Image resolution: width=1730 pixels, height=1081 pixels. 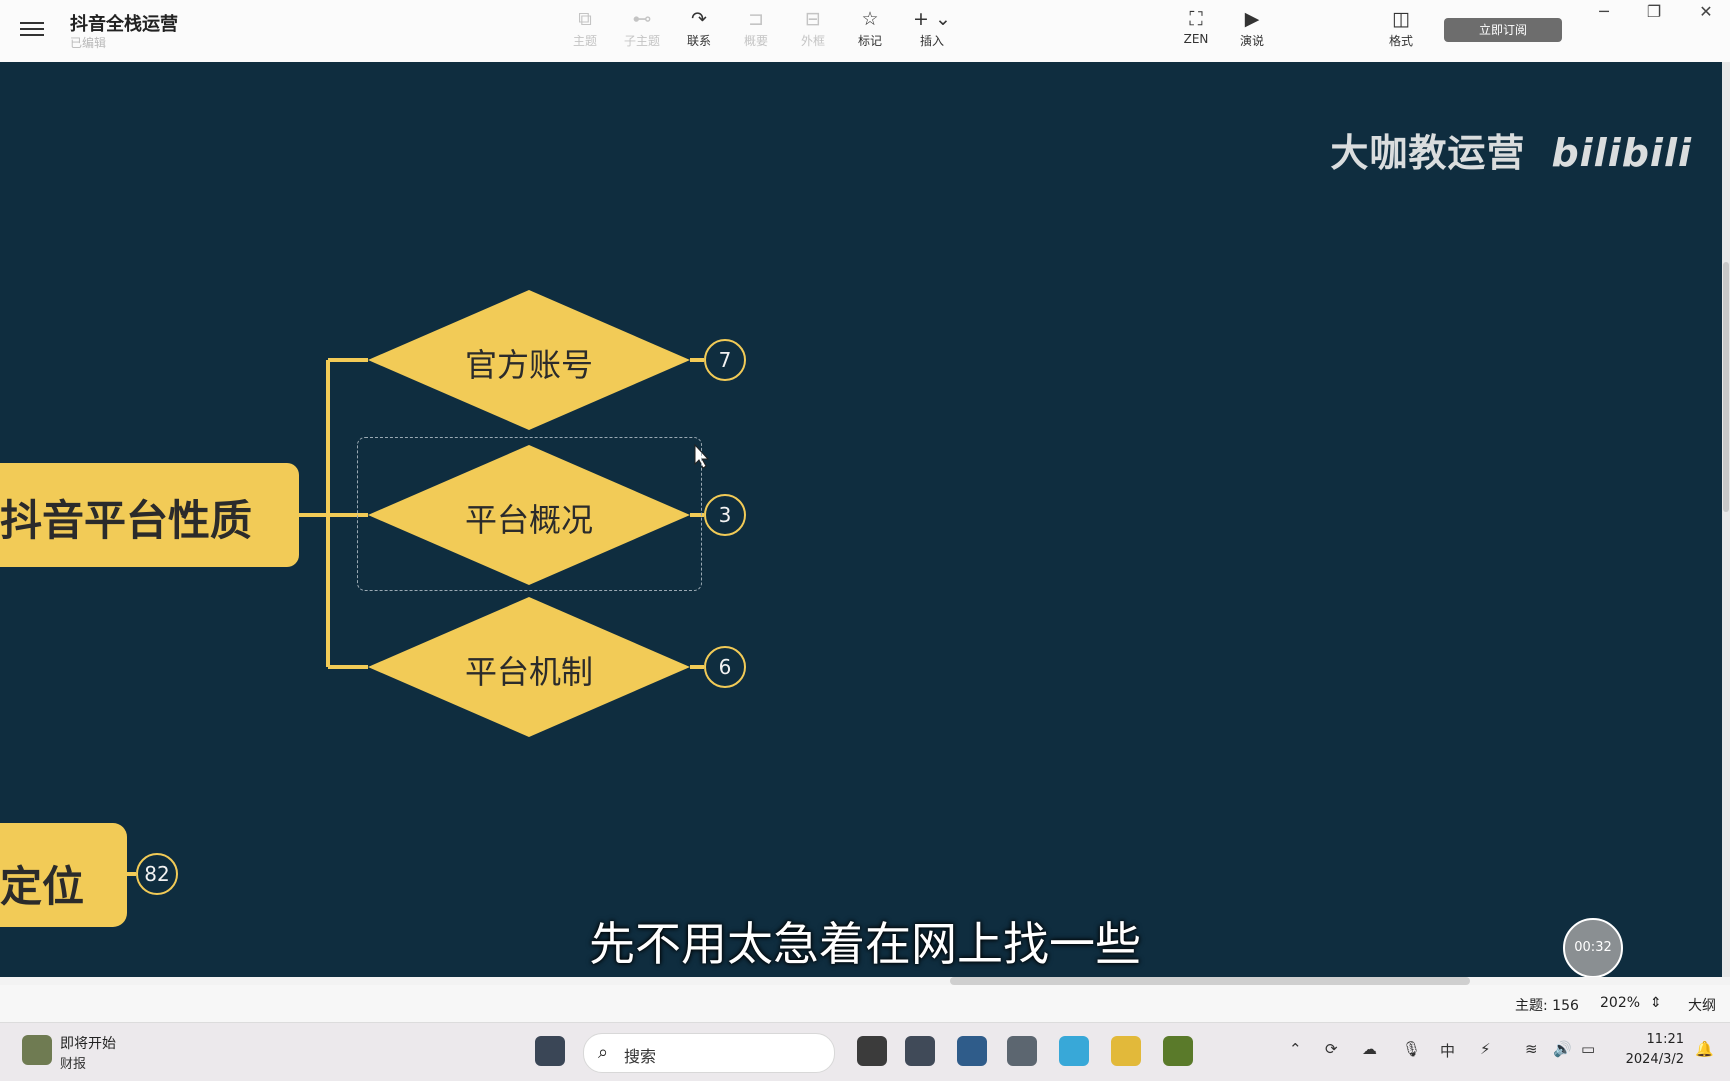 What do you see at coordinates (1588, 1049) in the screenshot?
I see `battery-icon: ▭` at bounding box center [1588, 1049].